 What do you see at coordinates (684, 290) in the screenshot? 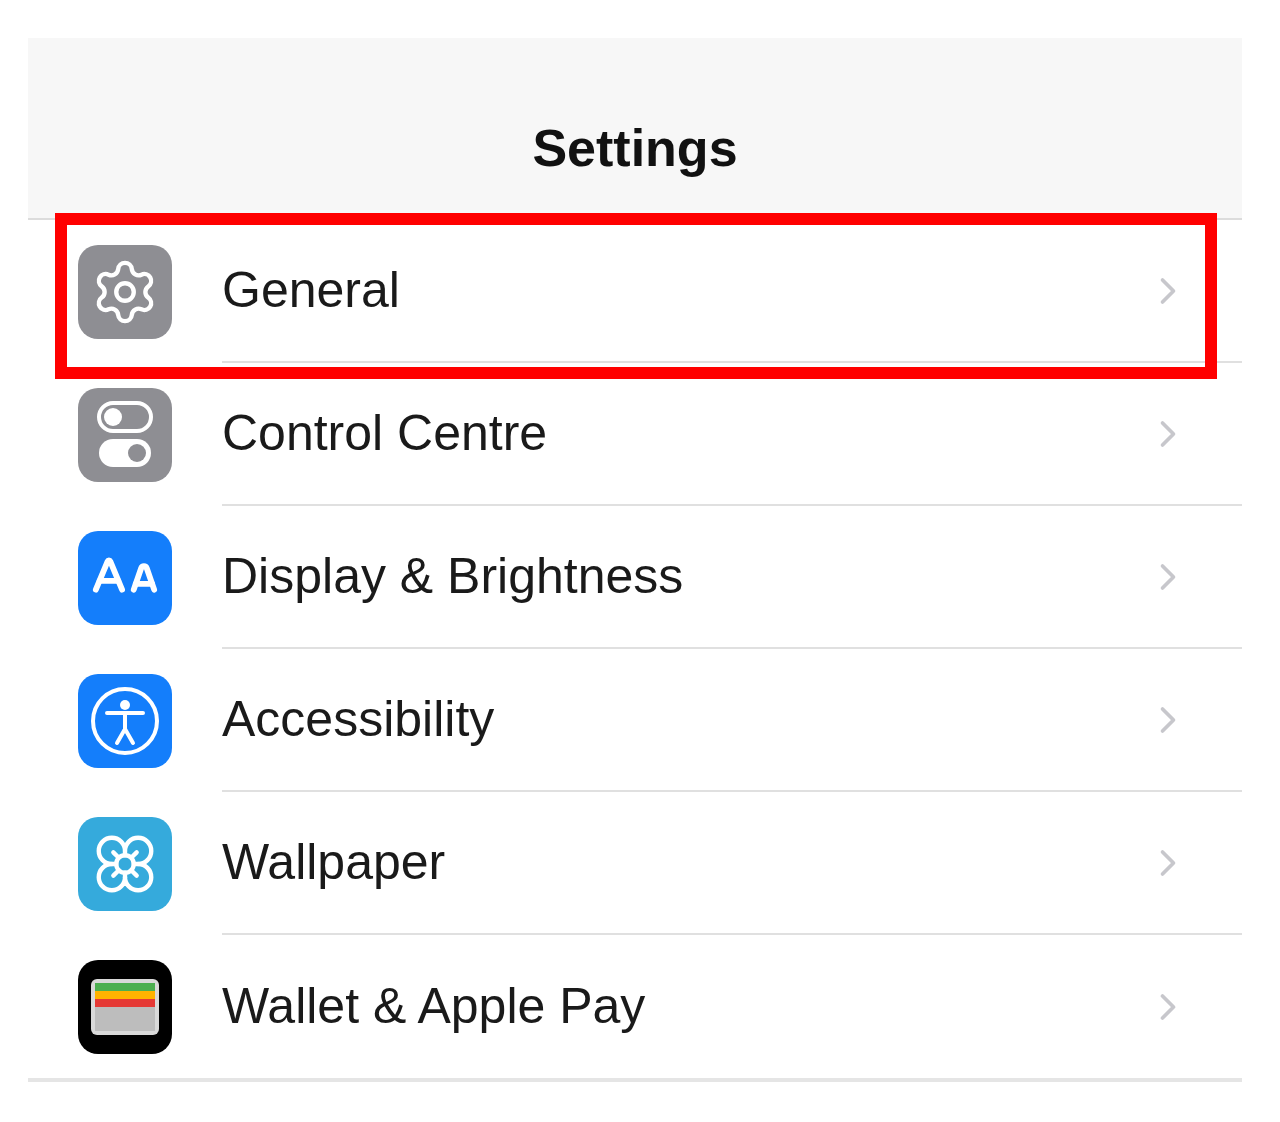
I see `setting-label: General` at bounding box center [684, 290].